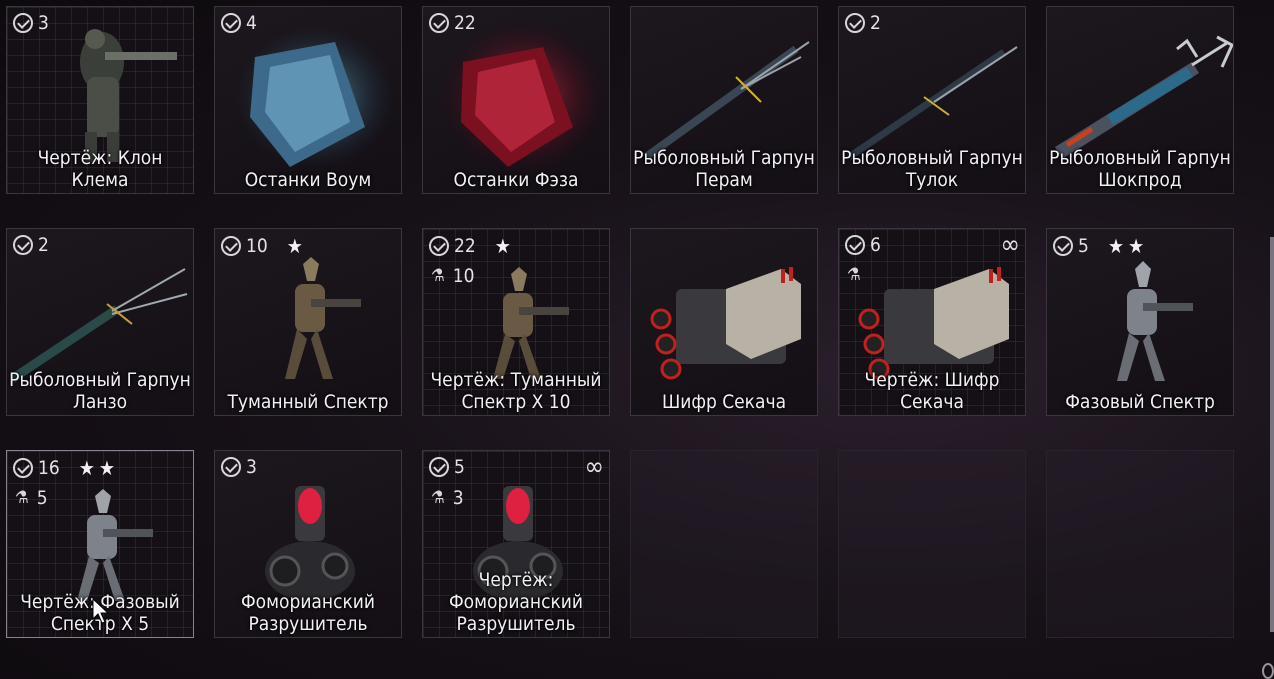 The height and width of the screenshot is (679, 1274). I want to click on scroll-knob-icon, so click(1268, 671).